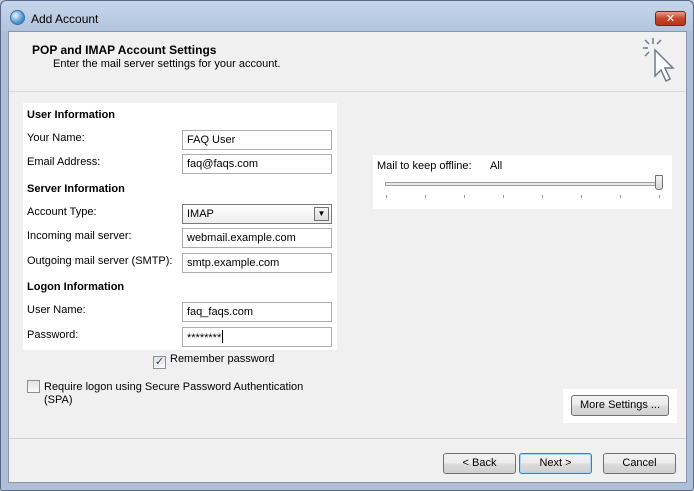 Image resolution: width=694 pixels, height=491 pixels. I want to click on incoming-server-label: Incoming mail server:, so click(79, 236).